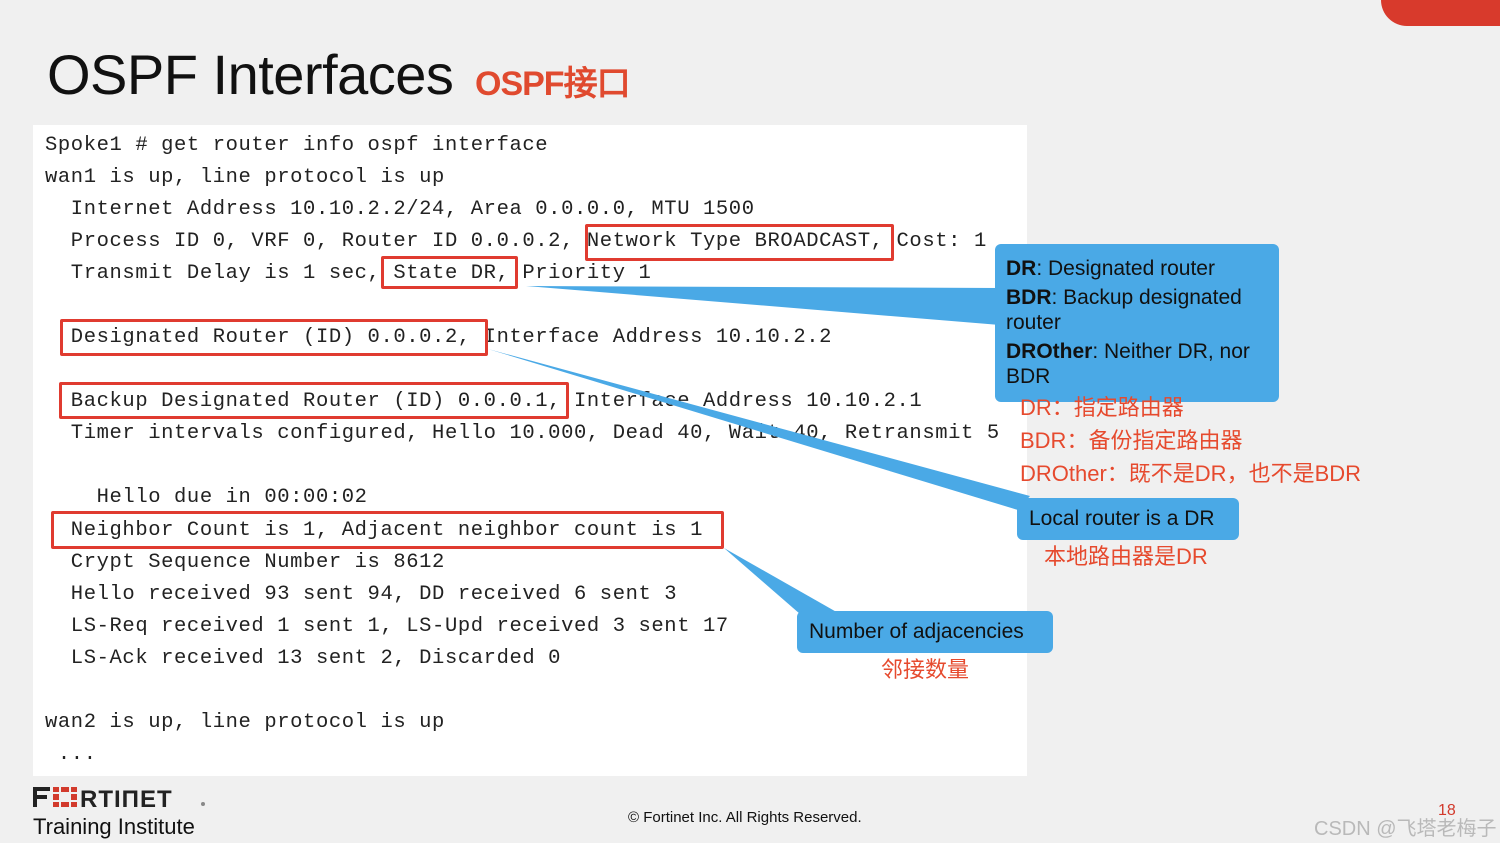 The height and width of the screenshot is (843, 1500). Describe the element at coordinates (245, 562) in the screenshot. I see `cli-line: Crypt Sequence Number is 8612` at that location.